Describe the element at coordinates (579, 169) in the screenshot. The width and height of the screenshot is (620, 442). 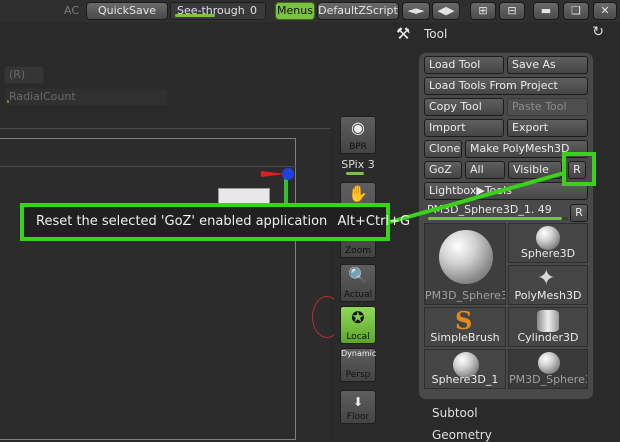
I see `tooltip-highlight` at that location.